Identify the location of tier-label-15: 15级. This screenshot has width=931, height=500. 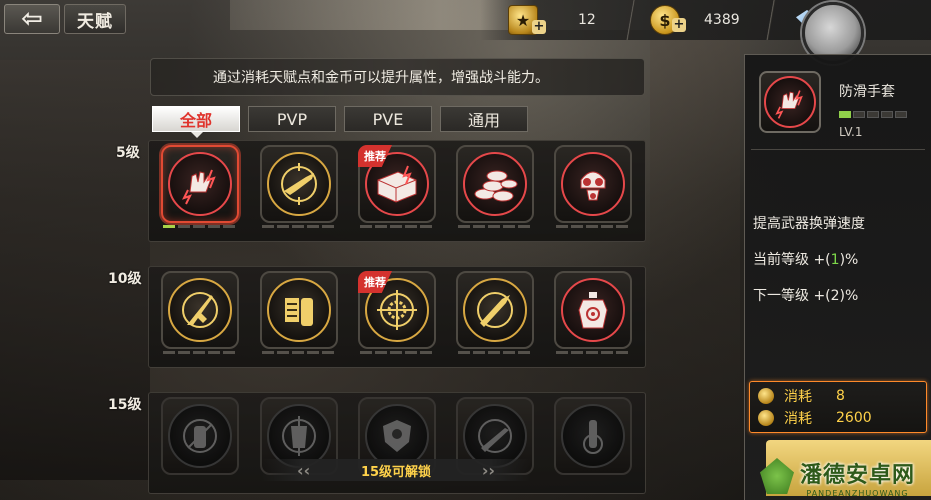
(125, 405).